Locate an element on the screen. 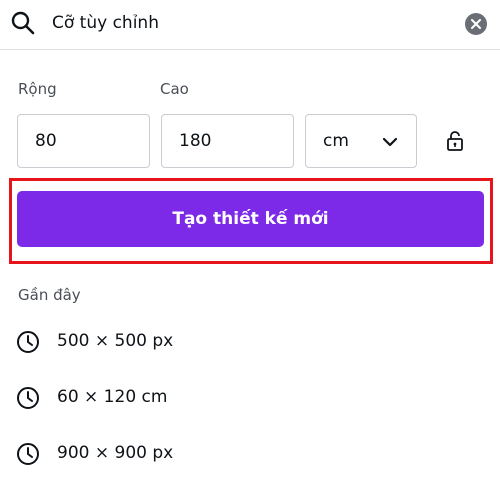 This screenshot has width=500, height=500. recent-item-label: 500 × 500 px is located at coordinates (115, 341).